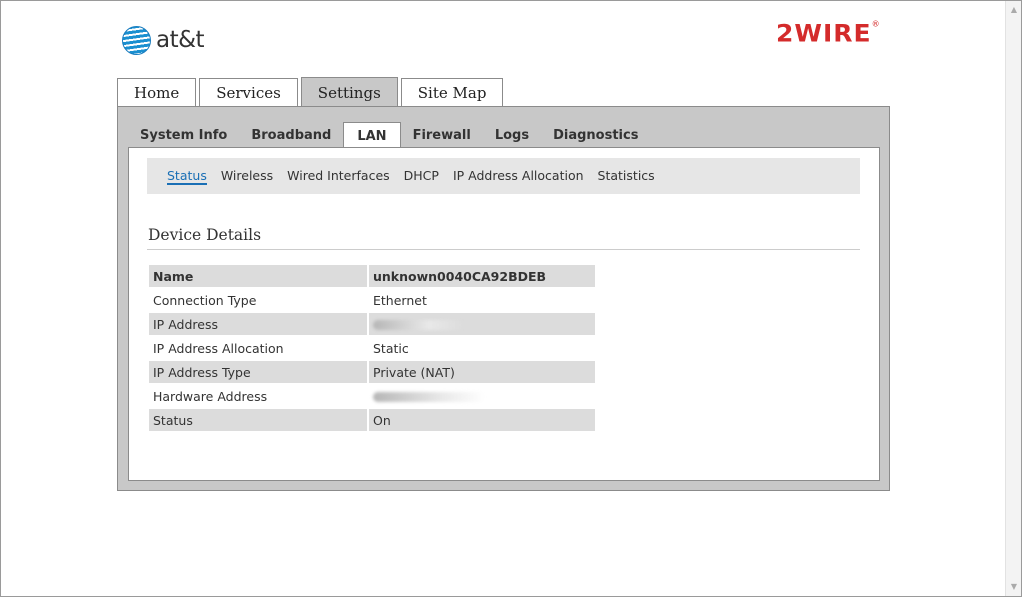  I want to click on row-value: Static, so click(481, 348).